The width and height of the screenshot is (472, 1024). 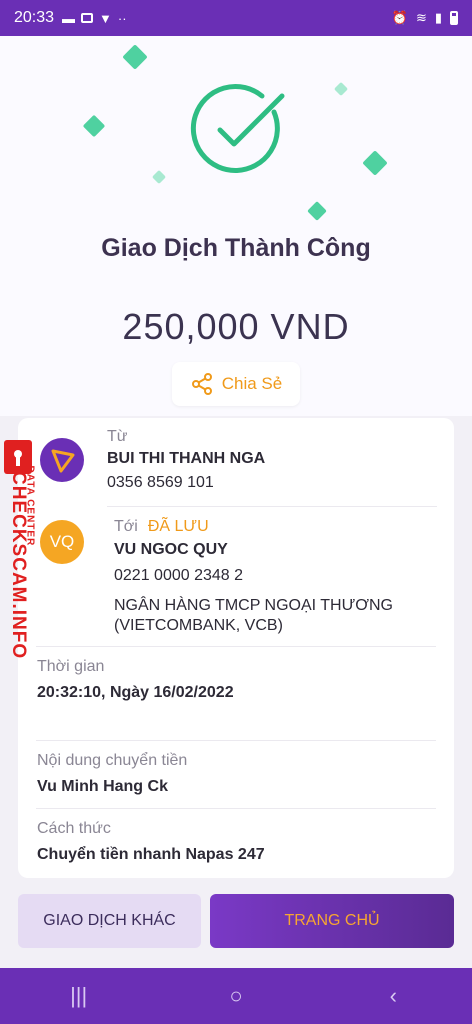 What do you see at coordinates (62, 542) in the screenshot?
I see `receiver-avatar: VQ` at bounding box center [62, 542].